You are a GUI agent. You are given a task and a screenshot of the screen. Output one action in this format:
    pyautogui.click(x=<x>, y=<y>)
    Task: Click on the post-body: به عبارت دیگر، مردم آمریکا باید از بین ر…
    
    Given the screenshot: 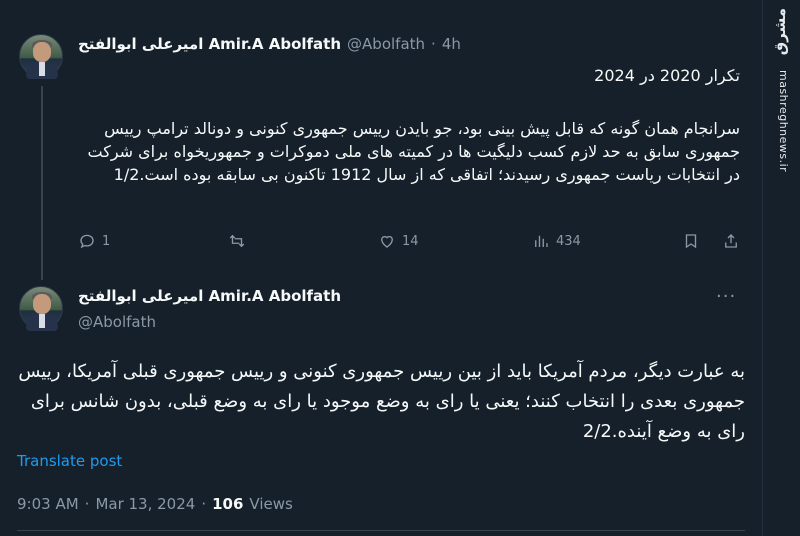 What is the action you would take?
    pyautogui.click(x=381, y=401)
    